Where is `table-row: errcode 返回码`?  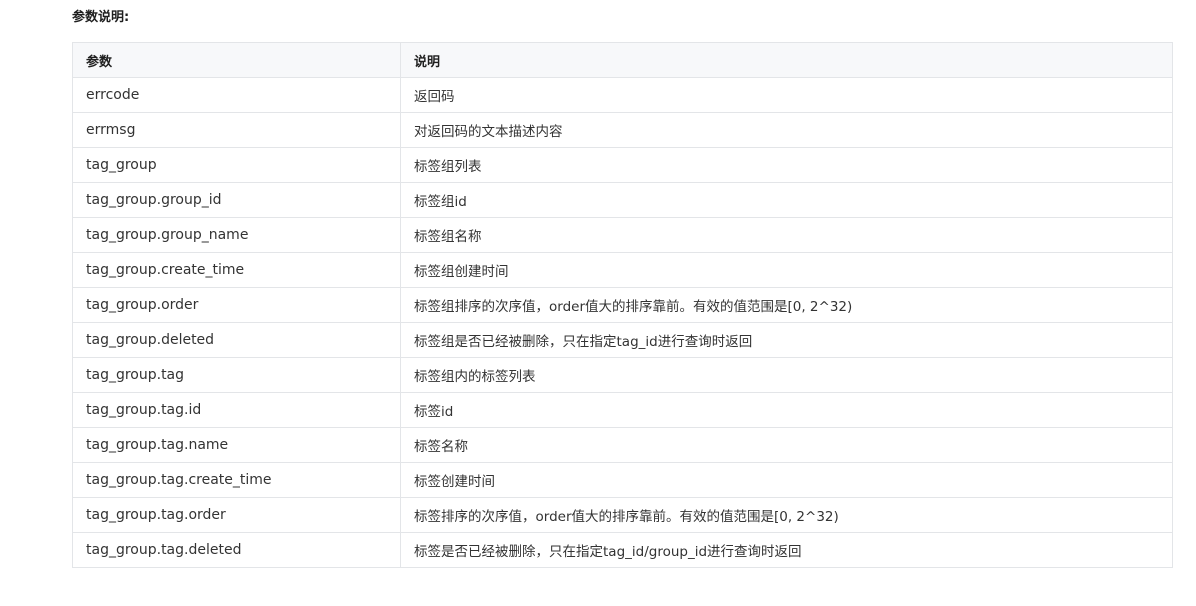 table-row: errcode 返回码 is located at coordinates (622, 95).